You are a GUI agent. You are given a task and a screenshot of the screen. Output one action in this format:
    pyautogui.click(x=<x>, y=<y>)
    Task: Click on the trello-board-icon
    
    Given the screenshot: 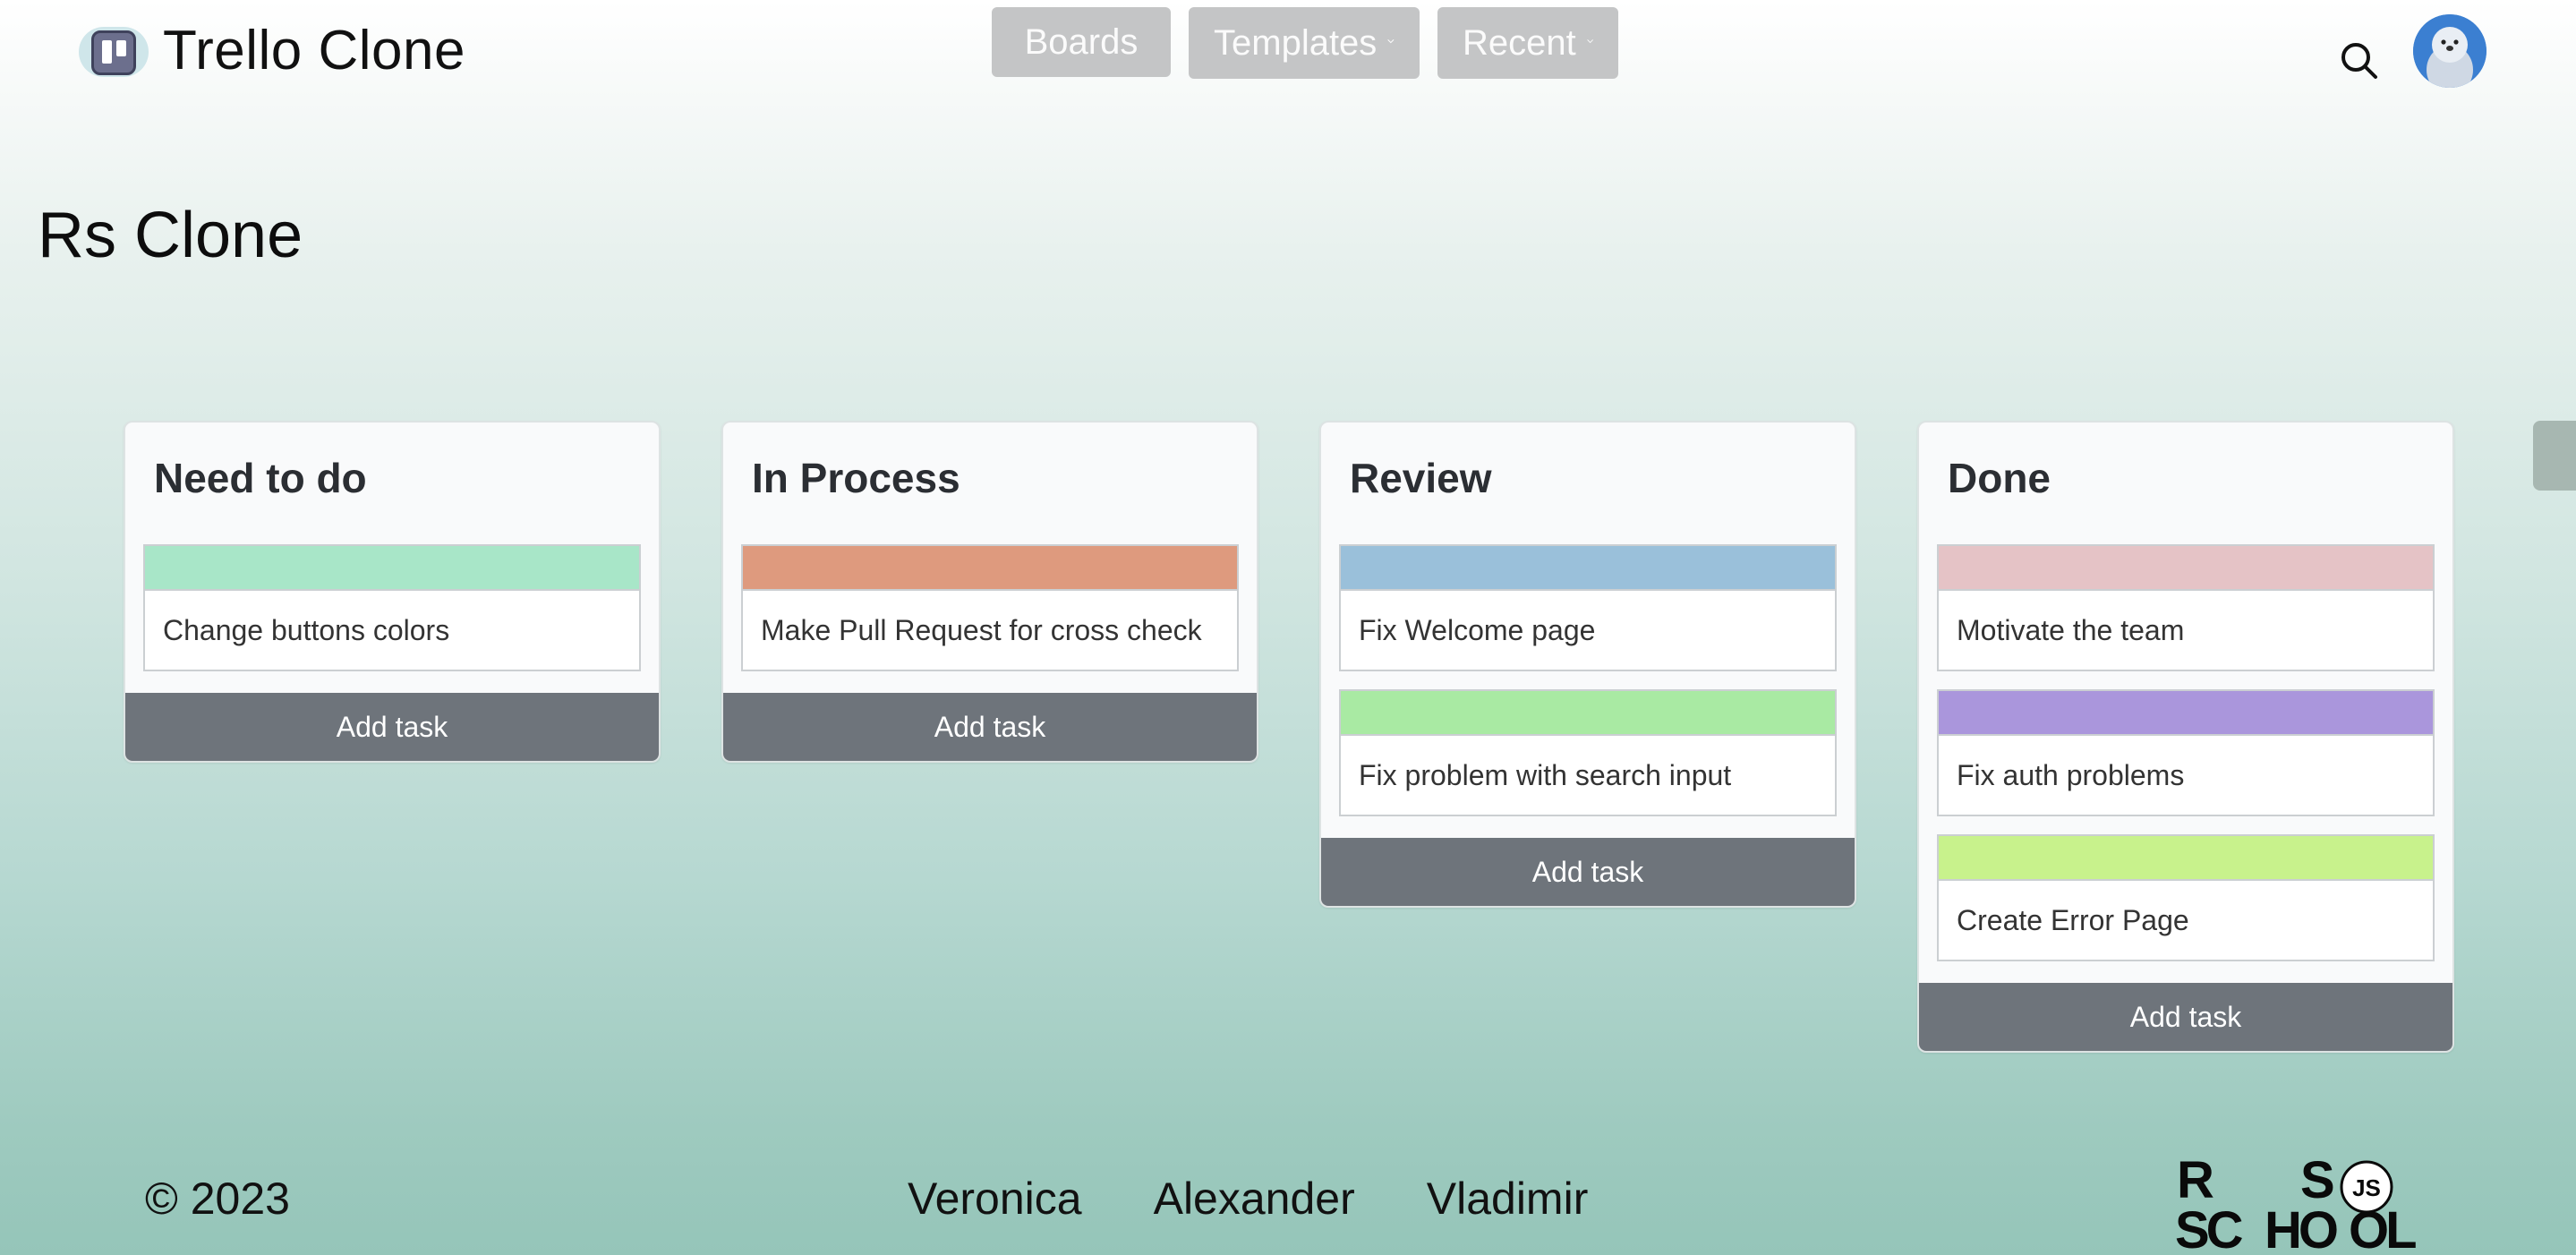 What is the action you would take?
    pyautogui.click(x=114, y=50)
    